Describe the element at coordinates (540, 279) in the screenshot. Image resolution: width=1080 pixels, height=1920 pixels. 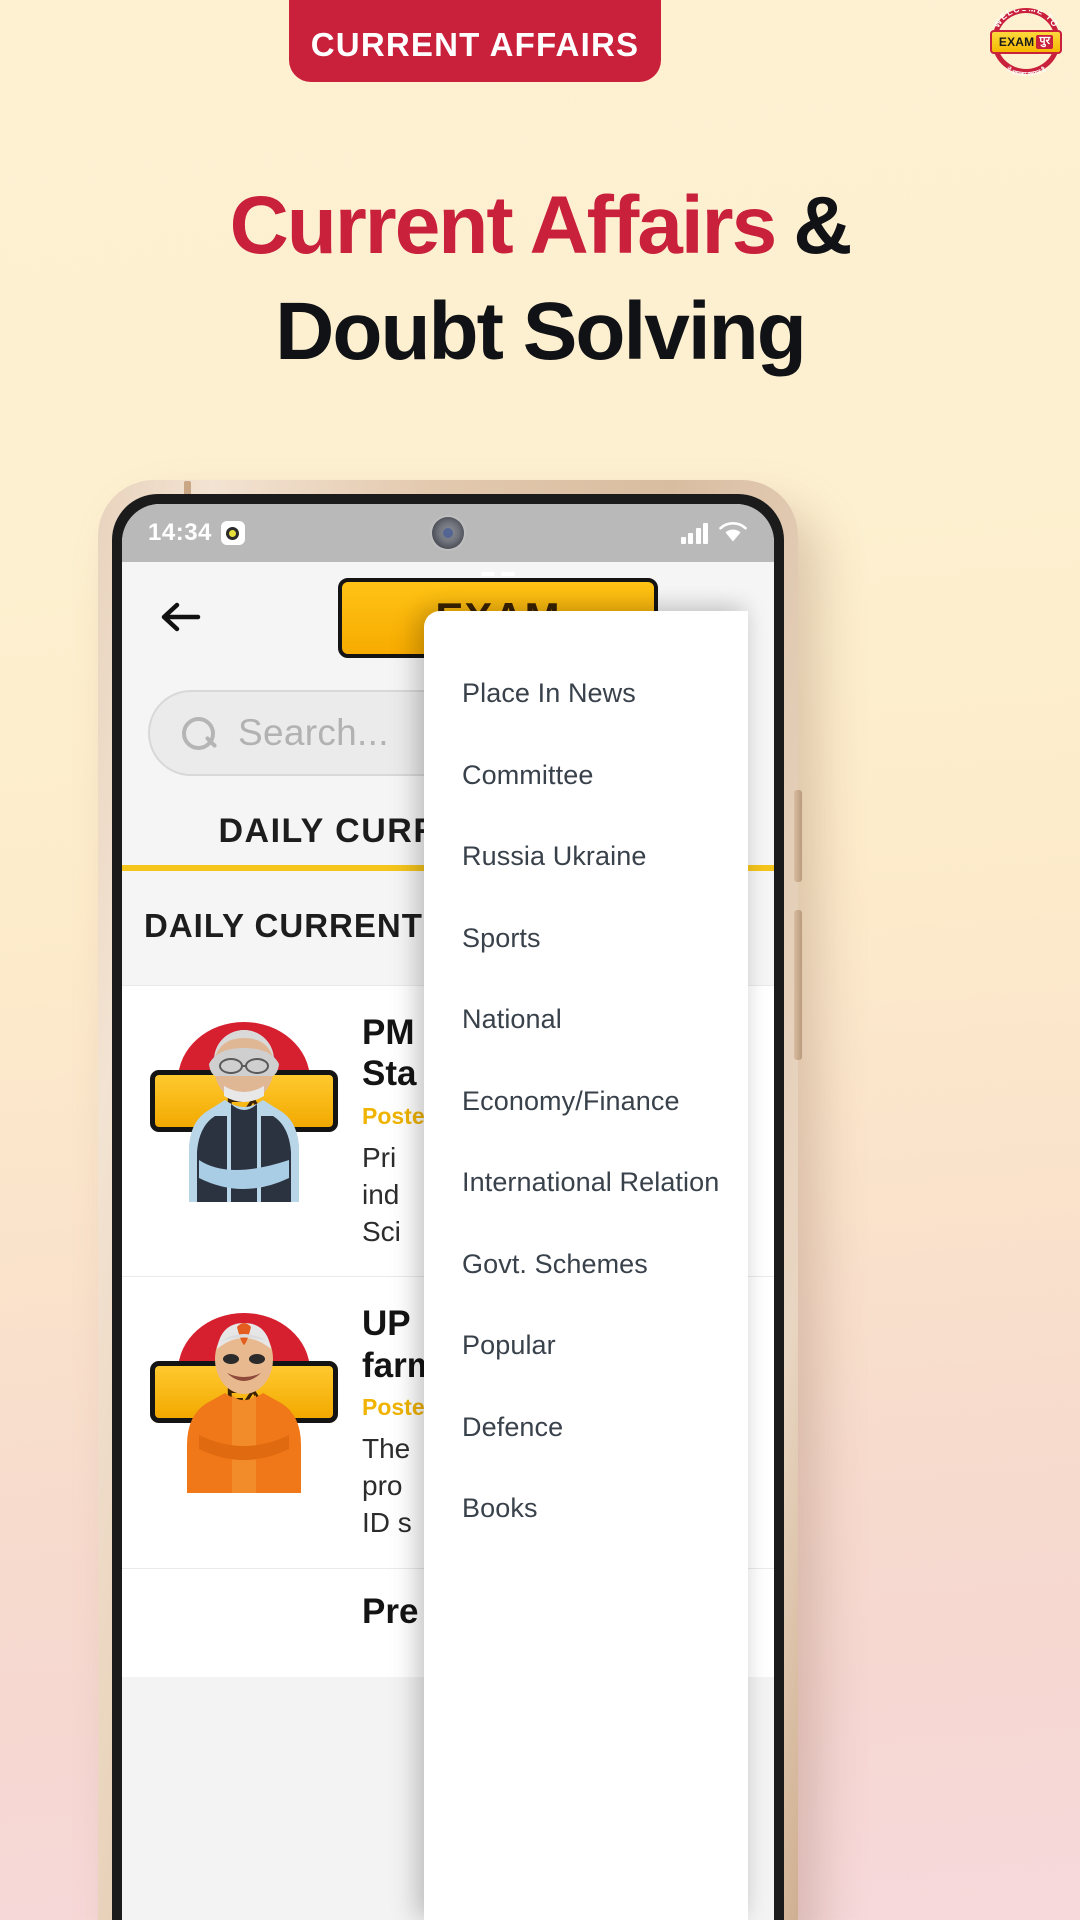
I see `headline: Current Affairs & Doubt Solving` at that location.